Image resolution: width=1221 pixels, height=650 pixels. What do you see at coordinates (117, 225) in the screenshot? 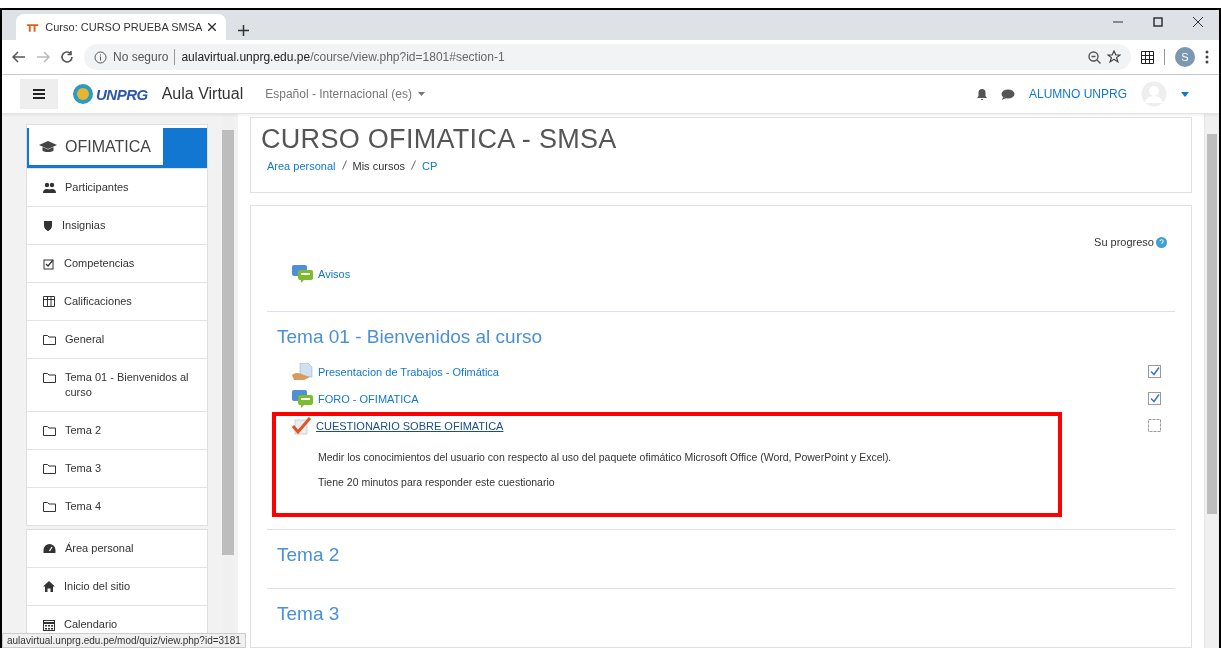
I see `nav-item: Insignias` at bounding box center [117, 225].